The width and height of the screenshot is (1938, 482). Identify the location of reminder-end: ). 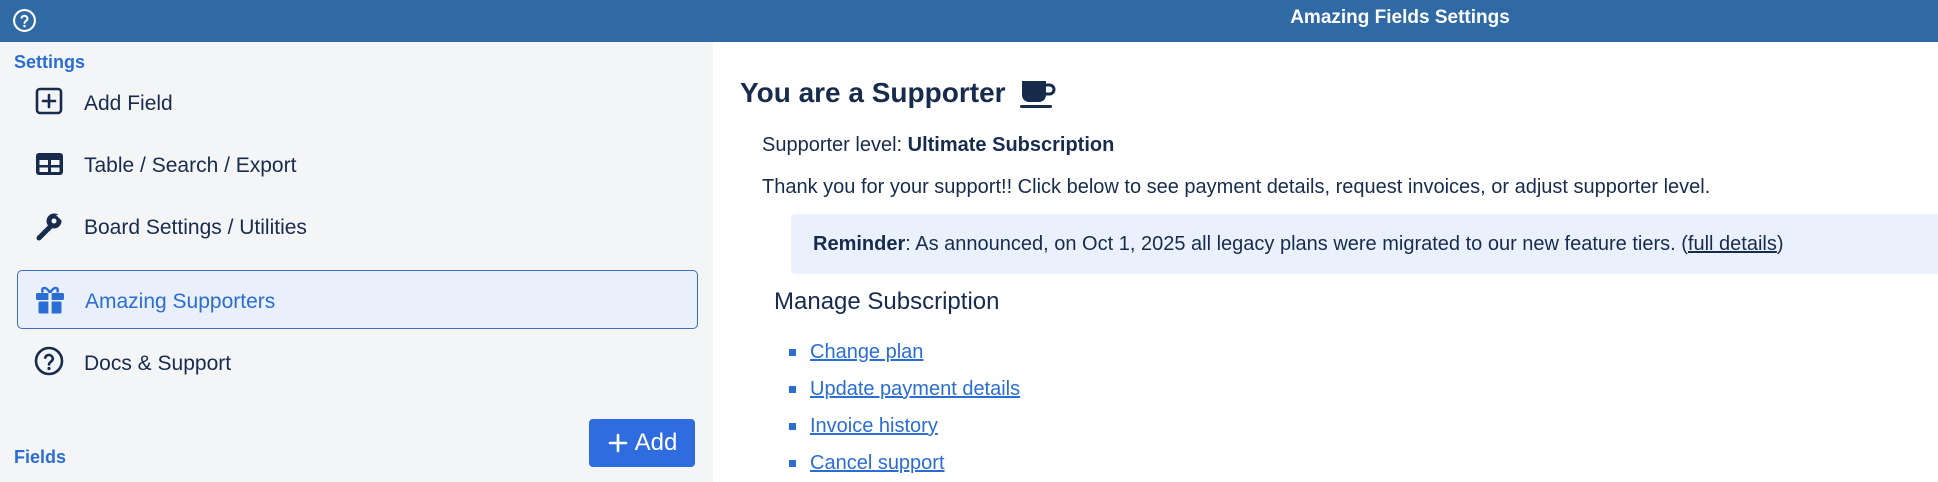
(1780, 244).